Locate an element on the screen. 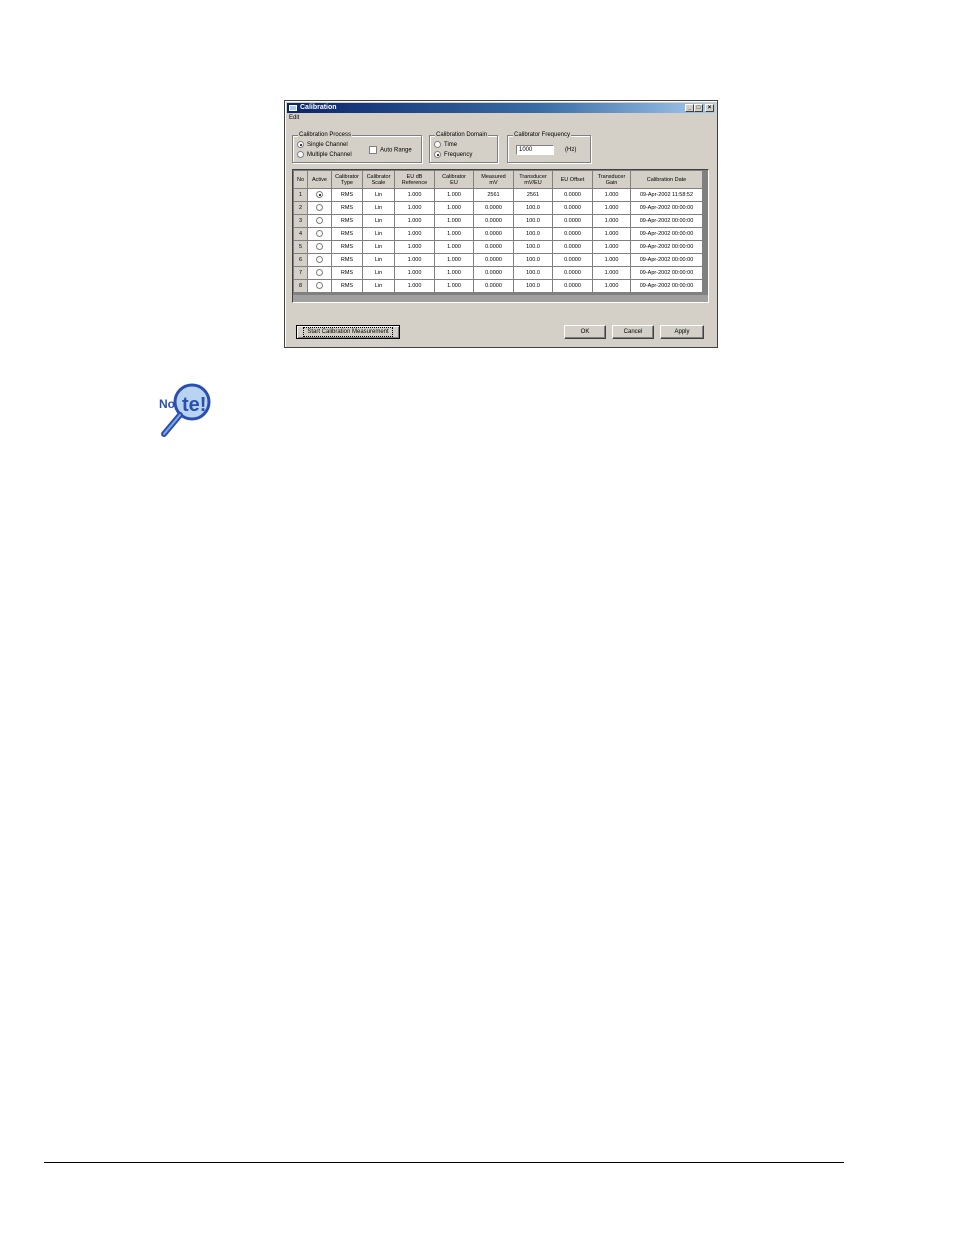  column-header: EU dB Reference is located at coordinates (414, 179).